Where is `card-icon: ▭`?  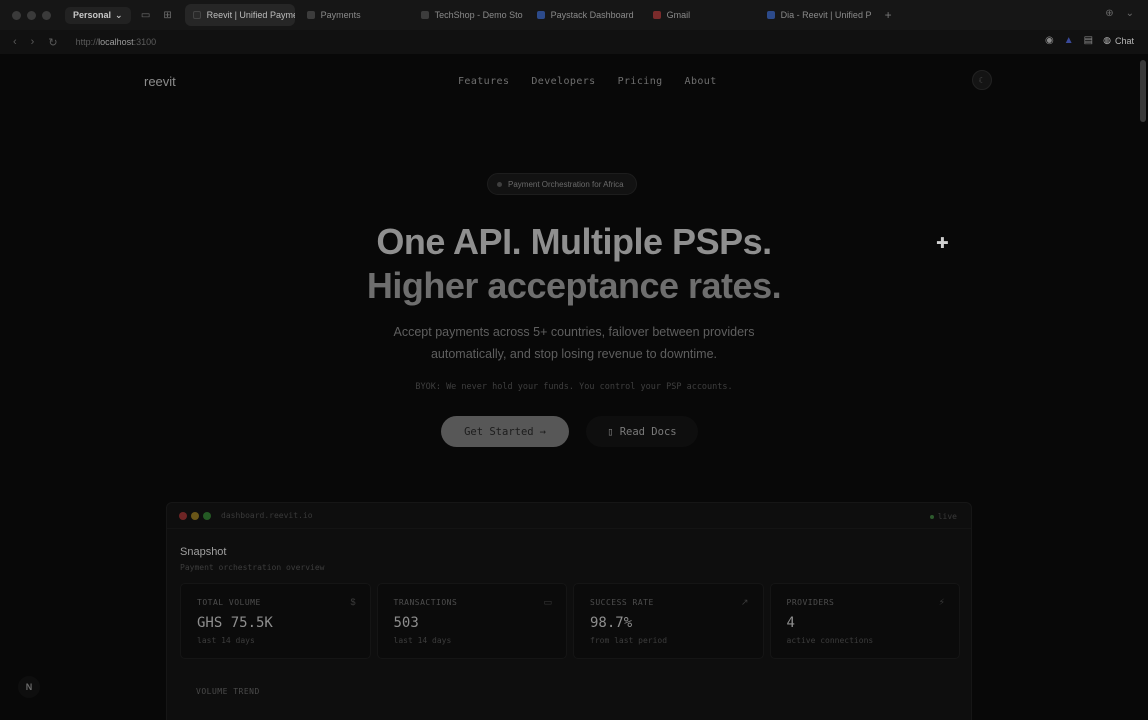 card-icon: ▭ is located at coordinates (547, 602).